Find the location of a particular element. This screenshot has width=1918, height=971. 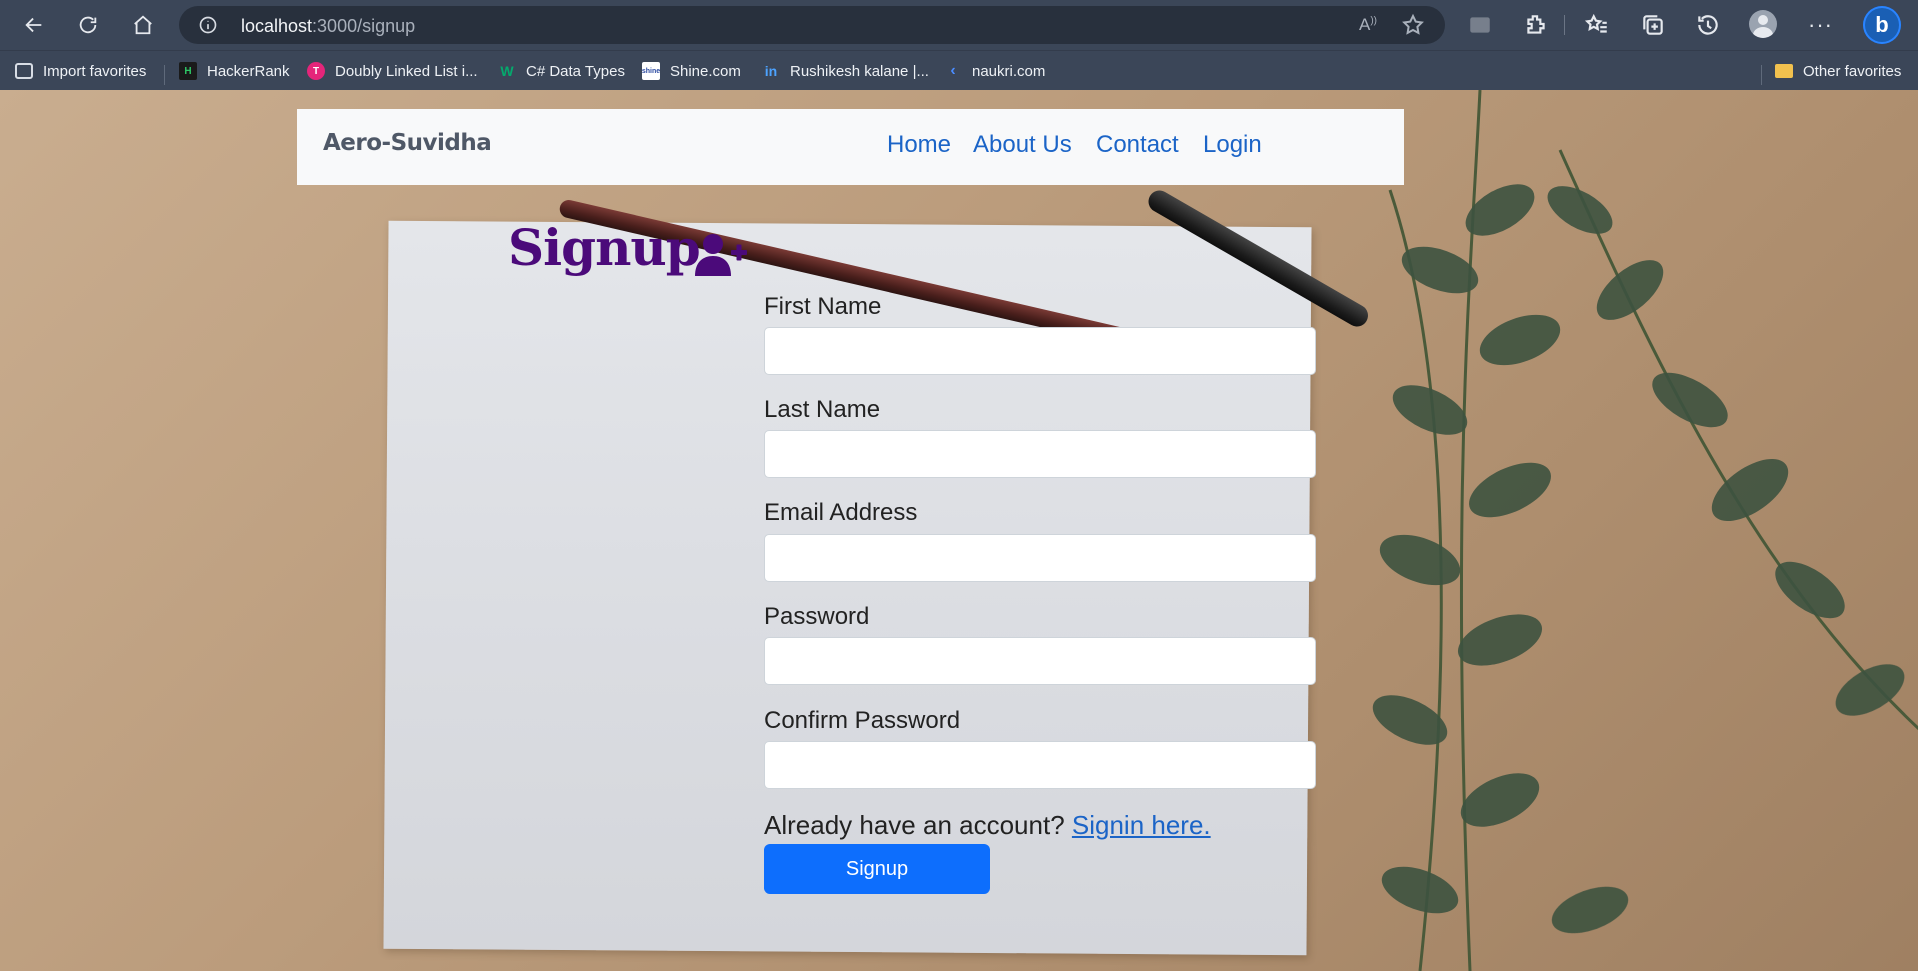

folder-icon is located at coordinates (1784, 71).